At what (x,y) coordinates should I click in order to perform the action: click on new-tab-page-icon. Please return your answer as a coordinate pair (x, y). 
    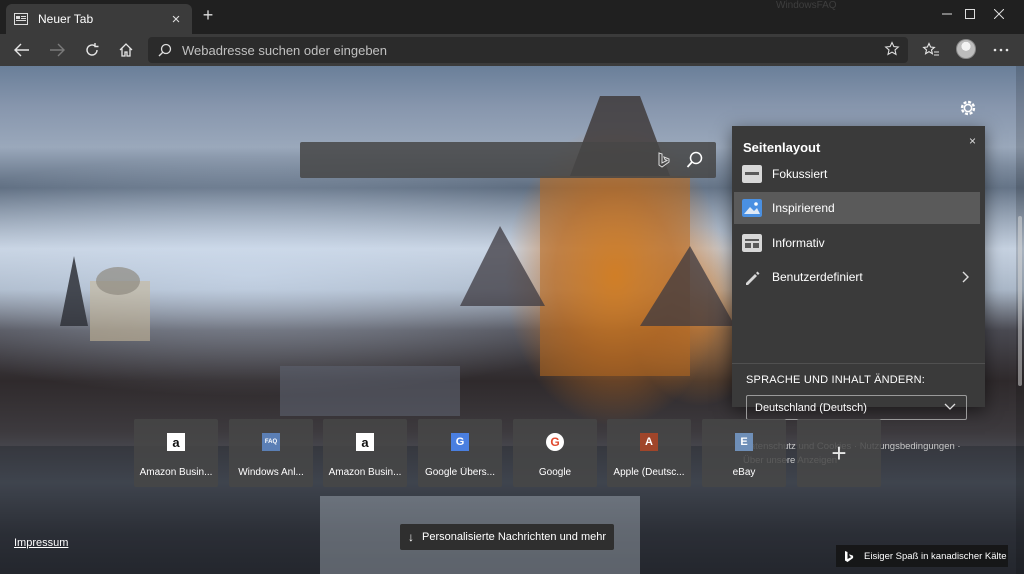
    Looking at the image, I should click on (21, 19).